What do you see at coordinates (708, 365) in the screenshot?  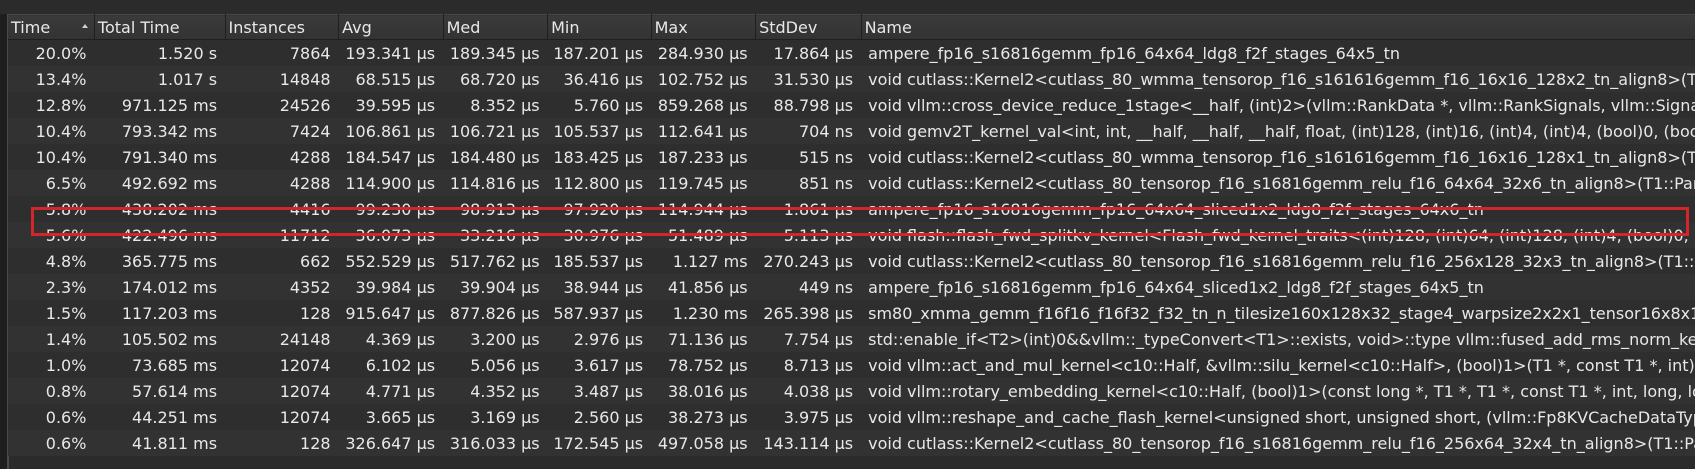 I see `cell-max: 78.752 µs` at bounding box center [708, 365].